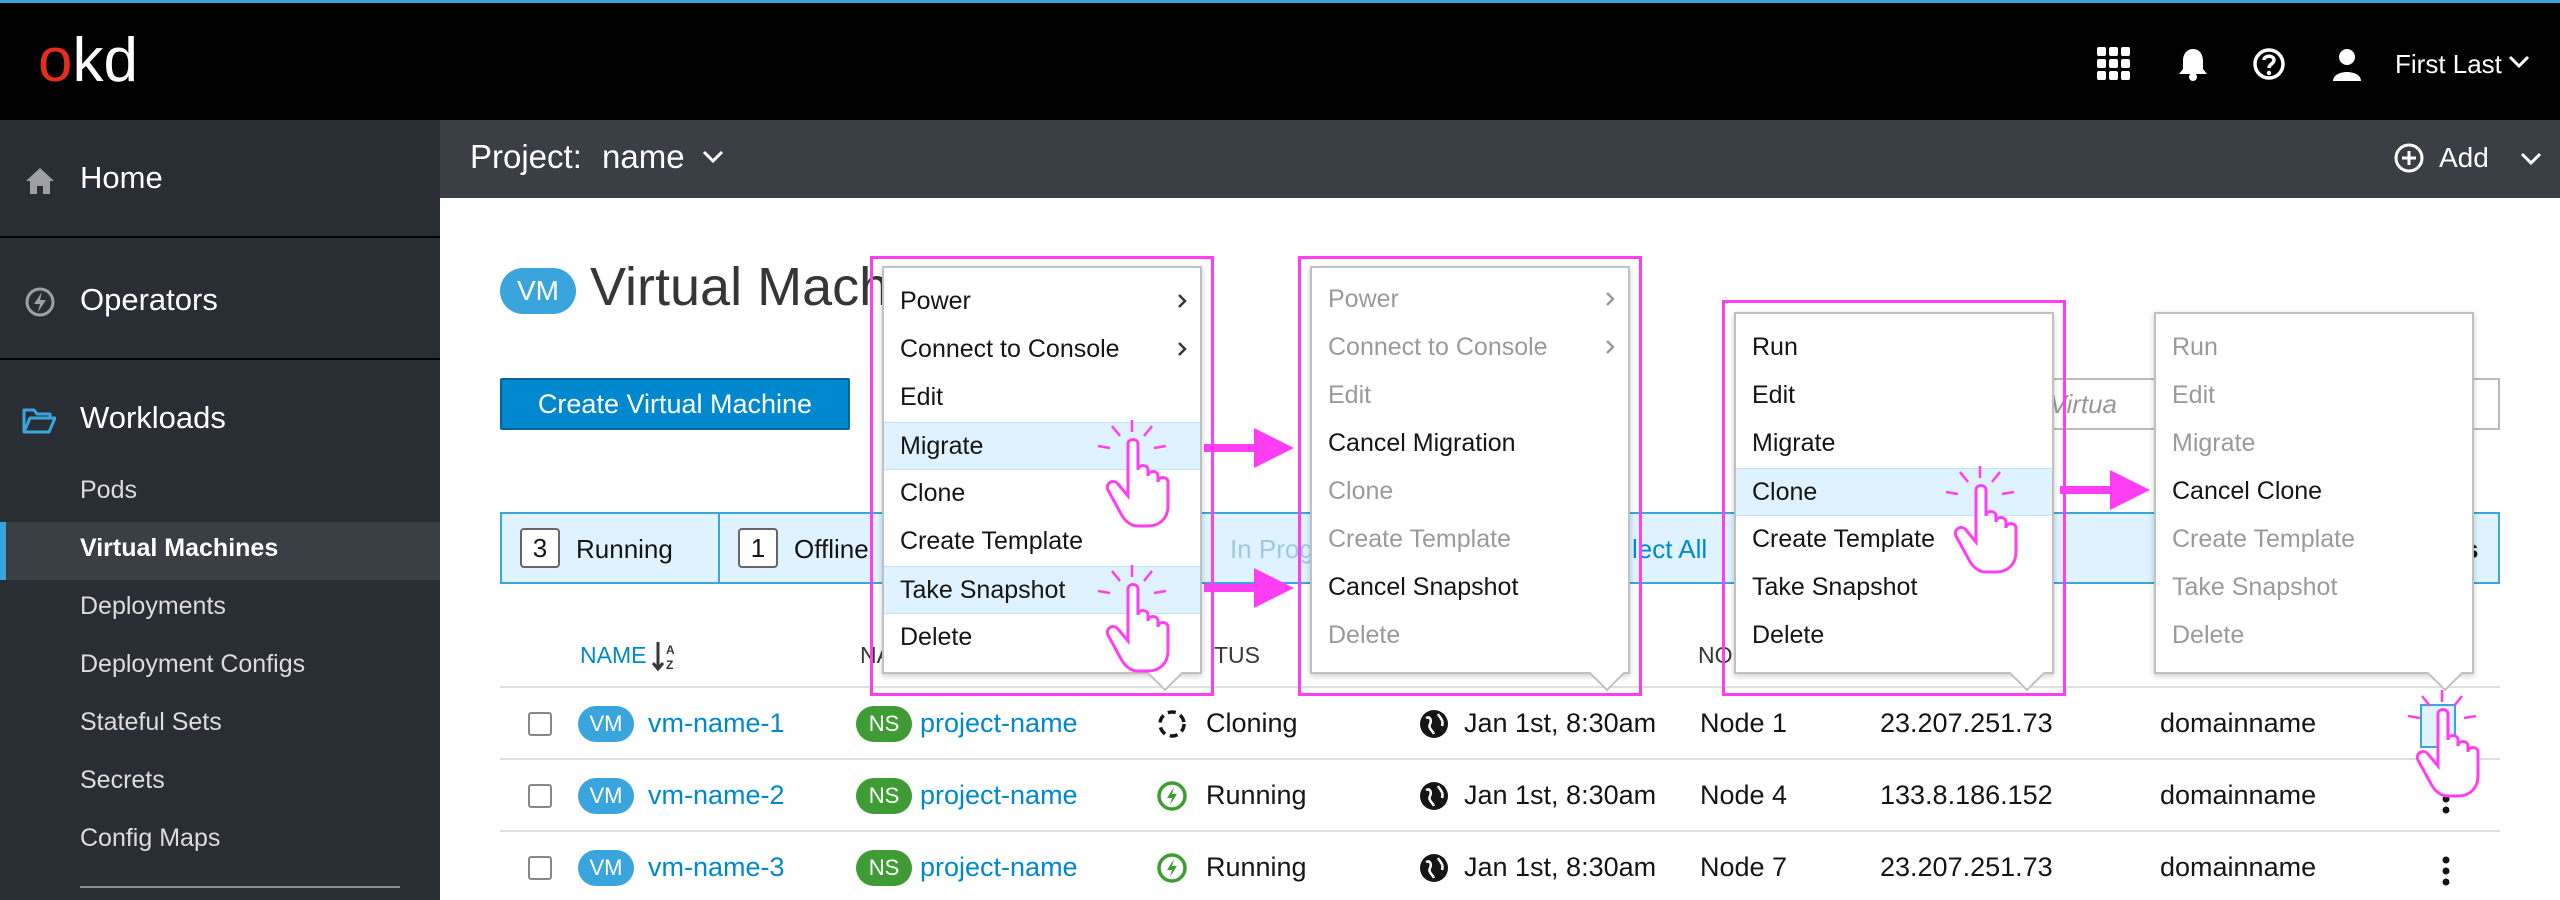  Describe the element at coordinates (2269, 64) in the screenshot. I see `help-icon` at that location.